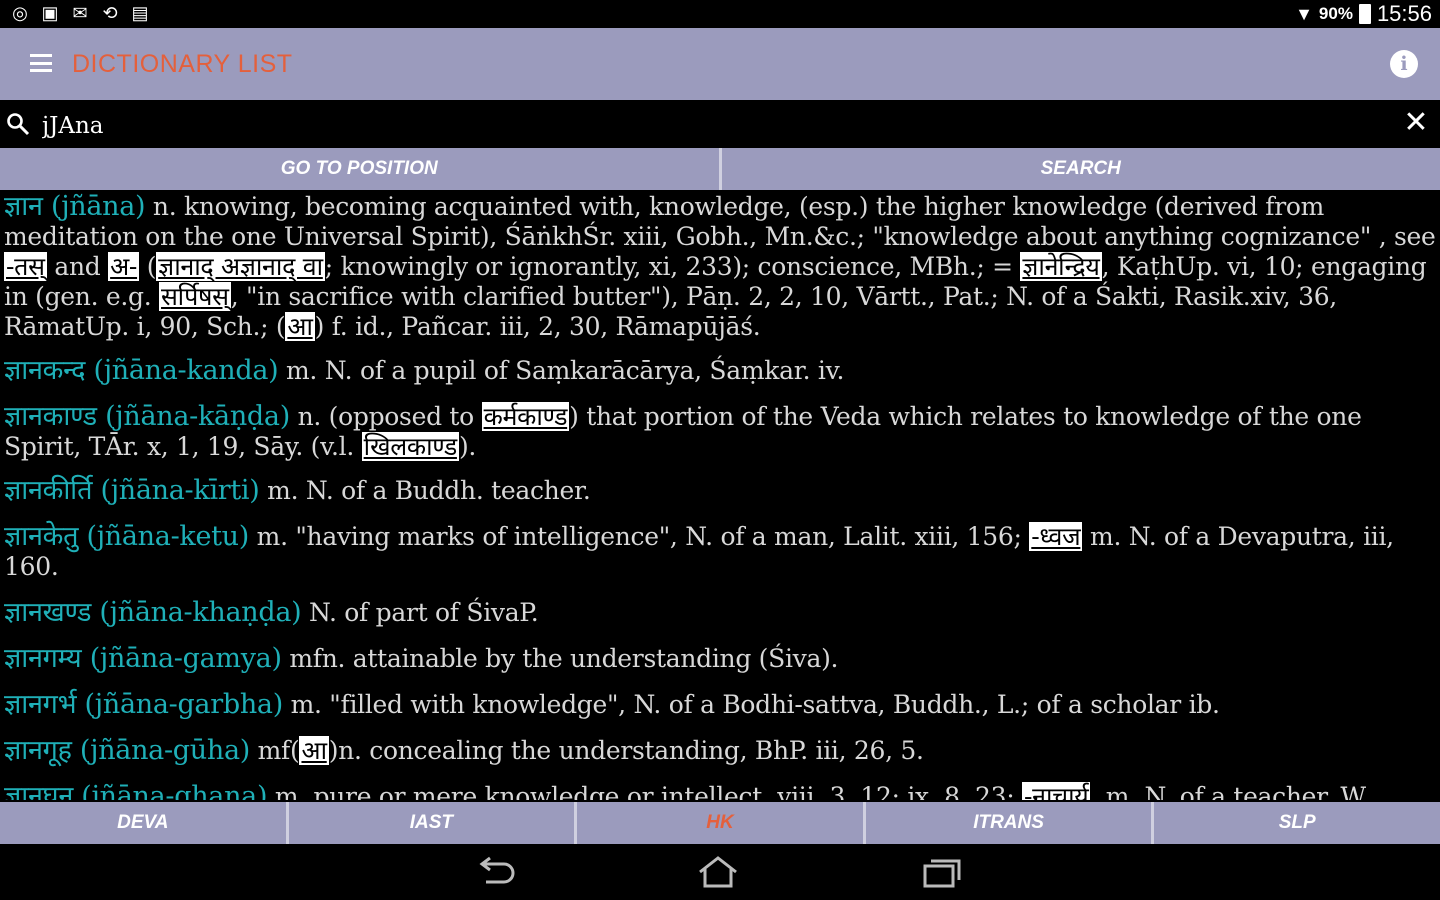 Image resolution: width=1440 pixels, height=900 pixels. I want to click on entry-text: )., so click(467, 446).